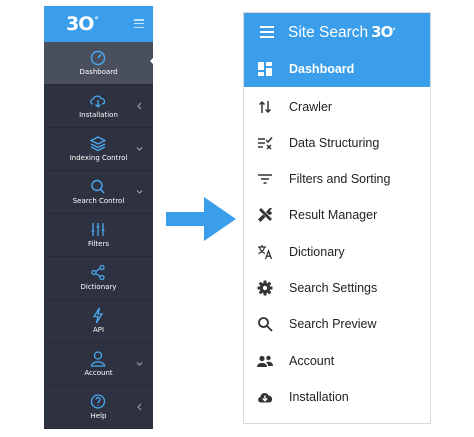  I want to click on people-icon, so click(265, 361).